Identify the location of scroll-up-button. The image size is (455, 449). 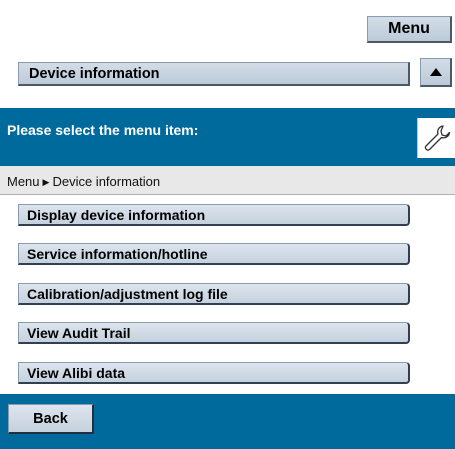
(436, 72).